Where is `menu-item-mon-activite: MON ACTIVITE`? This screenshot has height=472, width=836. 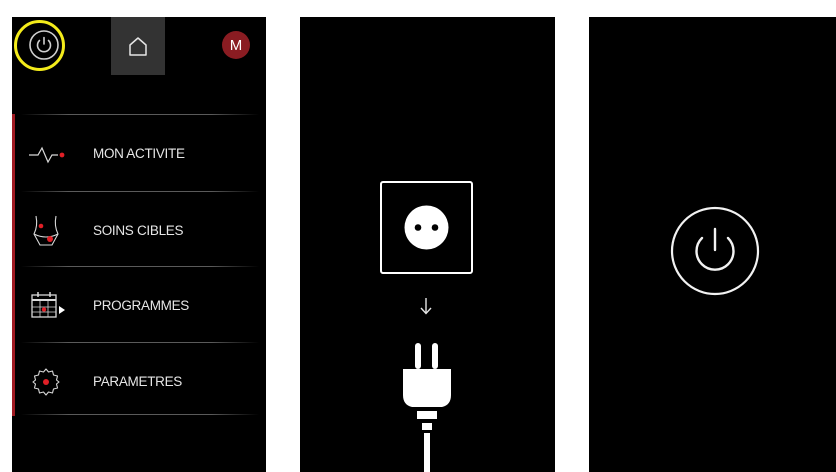 menu-item-mon-activite: MON ACTIVITE is located at coordinates (140, 153).